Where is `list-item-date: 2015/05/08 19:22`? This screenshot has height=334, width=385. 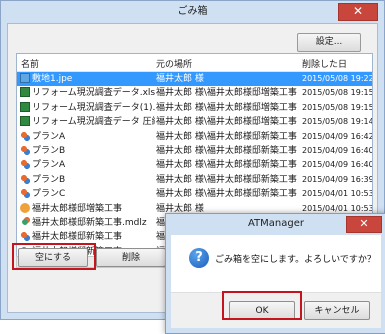 list-item-date: 2015/05/08 19:22 is located at coordinates (337, 78).